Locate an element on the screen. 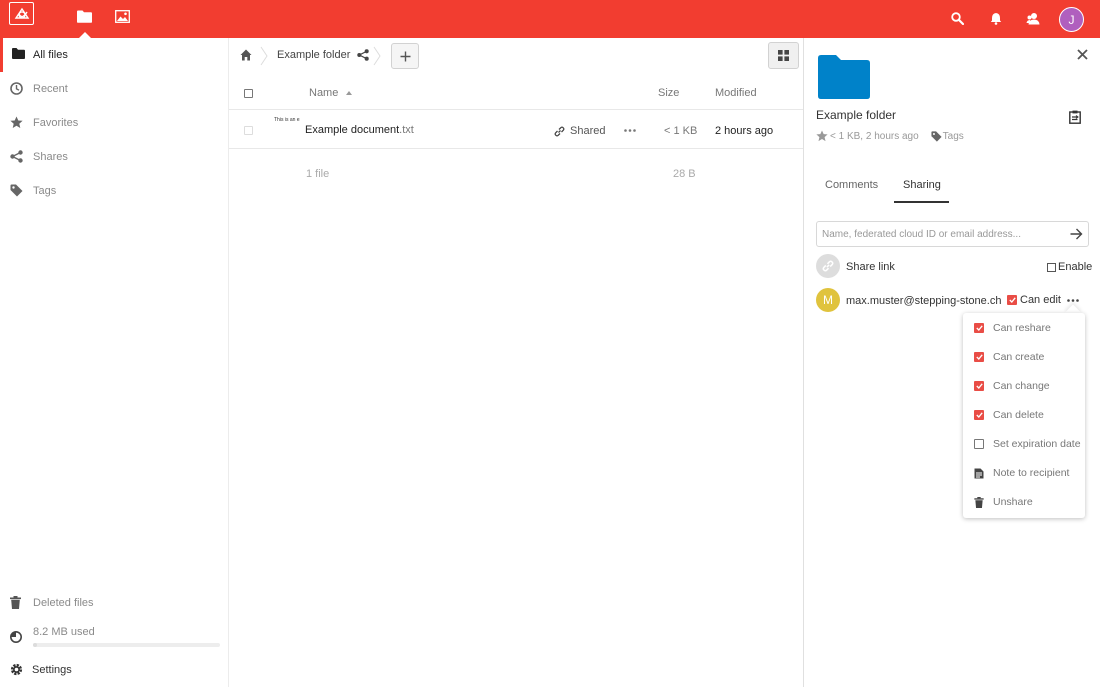 This screenshot has height=687, width=1100. sidebar-item-label: Deleted files is located at coordinates (63, 603).